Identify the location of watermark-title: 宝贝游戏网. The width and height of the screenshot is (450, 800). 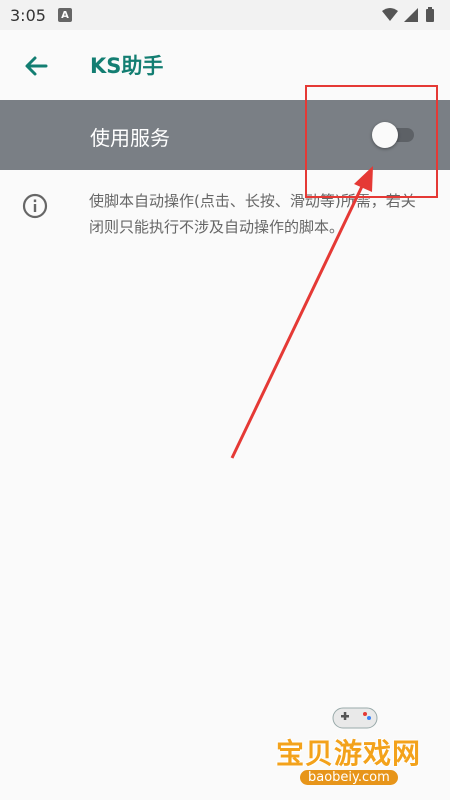
(349, 753).